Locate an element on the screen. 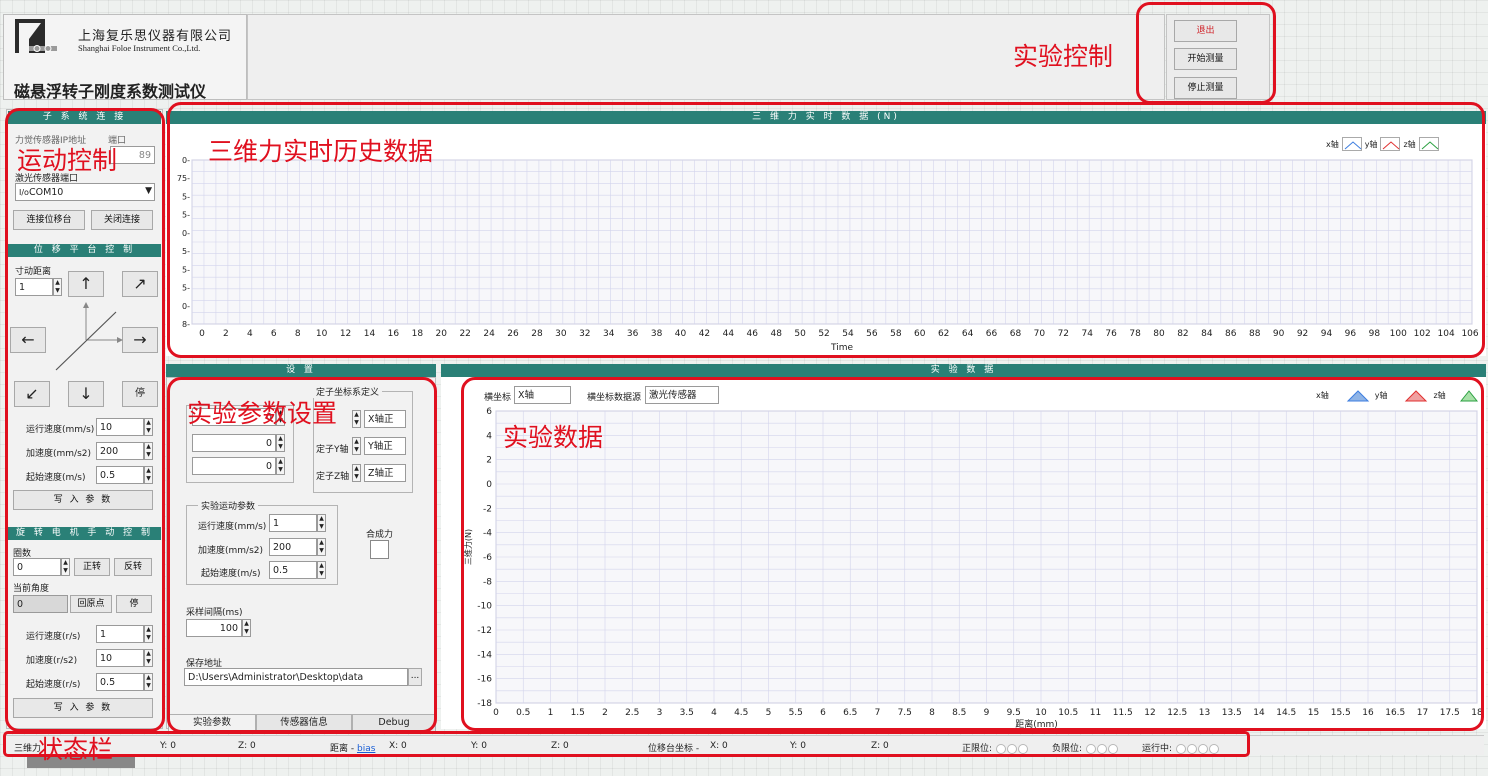 This screenshot has height=776, width=1488. exp-speed-field: 1 is located at coordinates (293, 523).